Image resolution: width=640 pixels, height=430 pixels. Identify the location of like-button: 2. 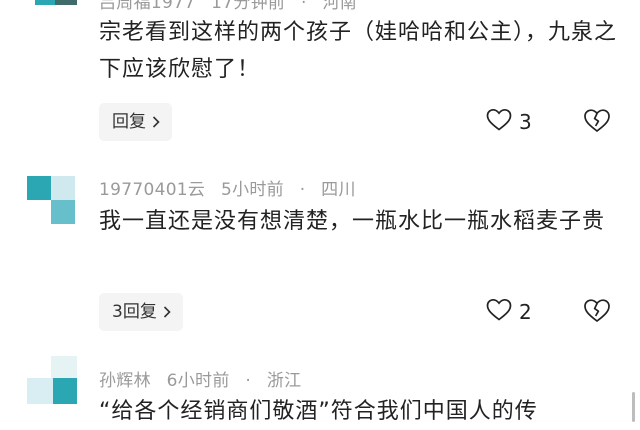
(509, 312).